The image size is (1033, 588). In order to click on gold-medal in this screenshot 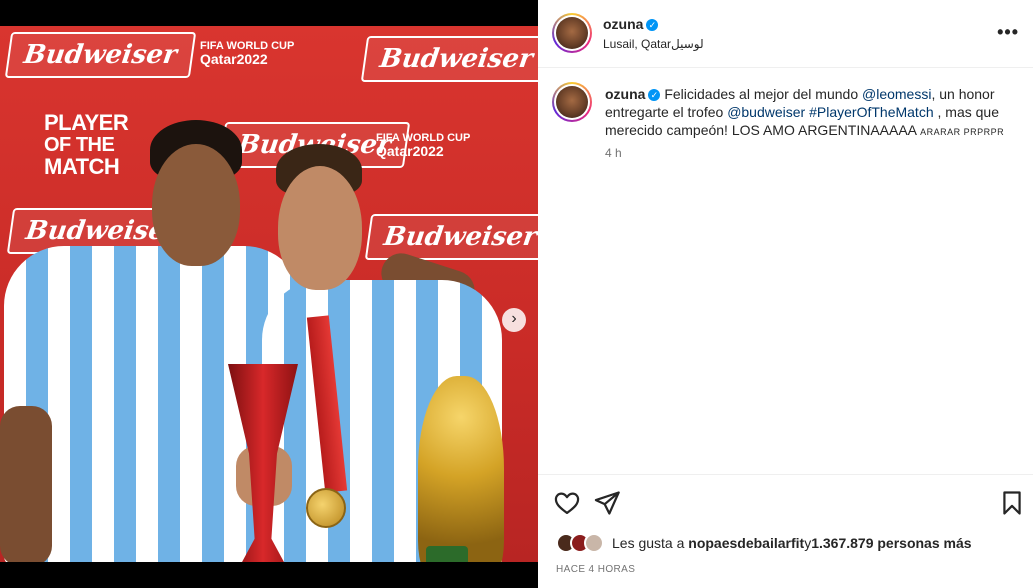, I will do `click(326, 508)`.